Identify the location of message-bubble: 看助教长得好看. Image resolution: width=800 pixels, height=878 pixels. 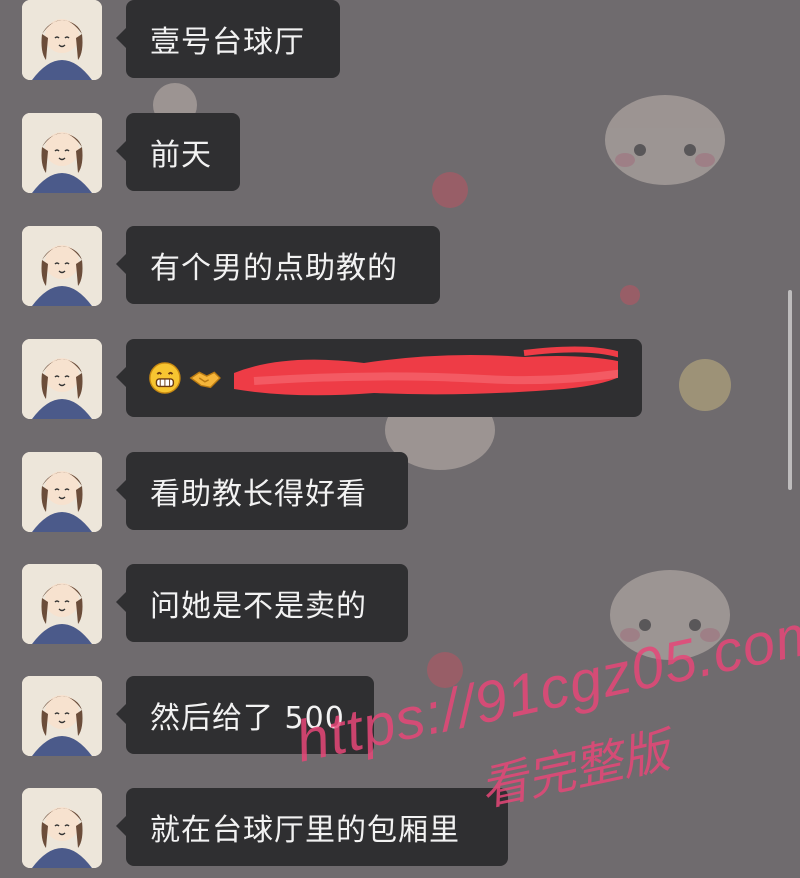
(262, 491).